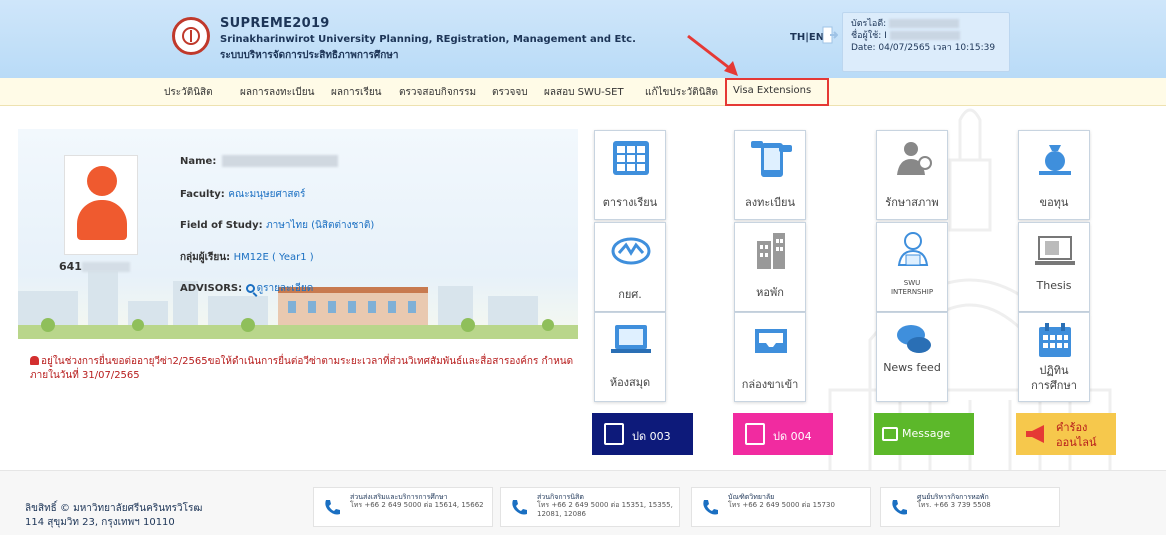 The height and width of the screenshot is (535, 1166). I want to click on avatar-body-icon, so click(102, 220).